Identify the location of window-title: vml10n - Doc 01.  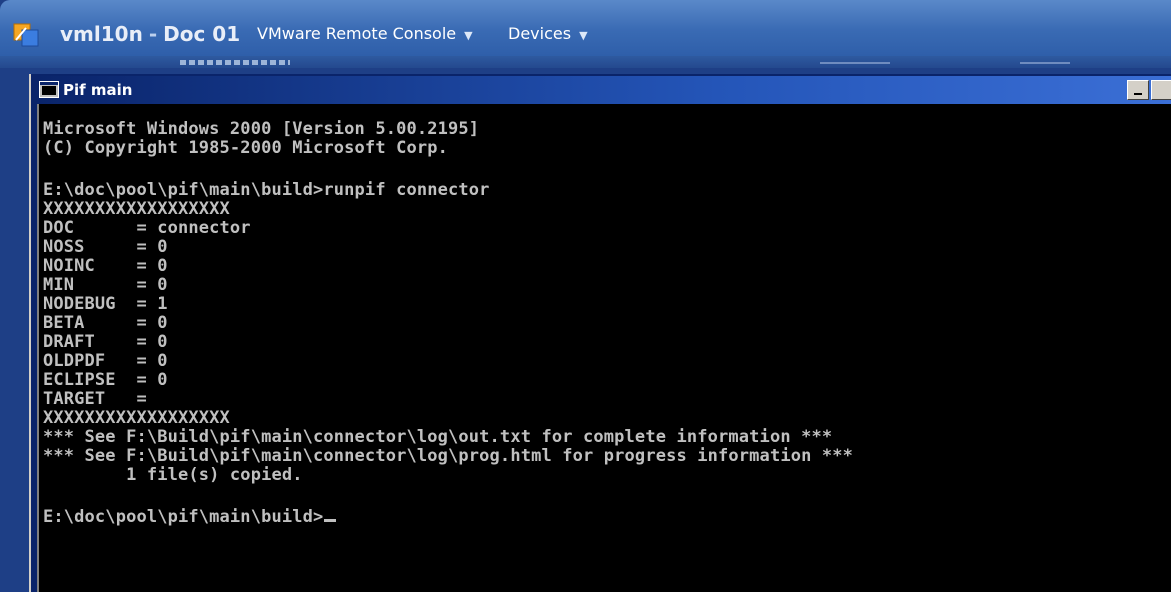
(150, 34).